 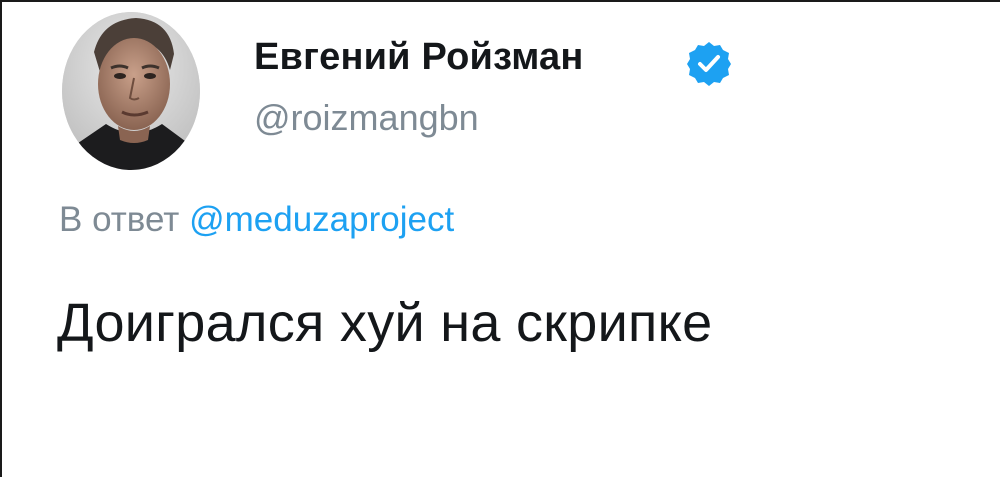 I want to click on reply-mention-link: @meduzaproject, so click(x=321, y=219).